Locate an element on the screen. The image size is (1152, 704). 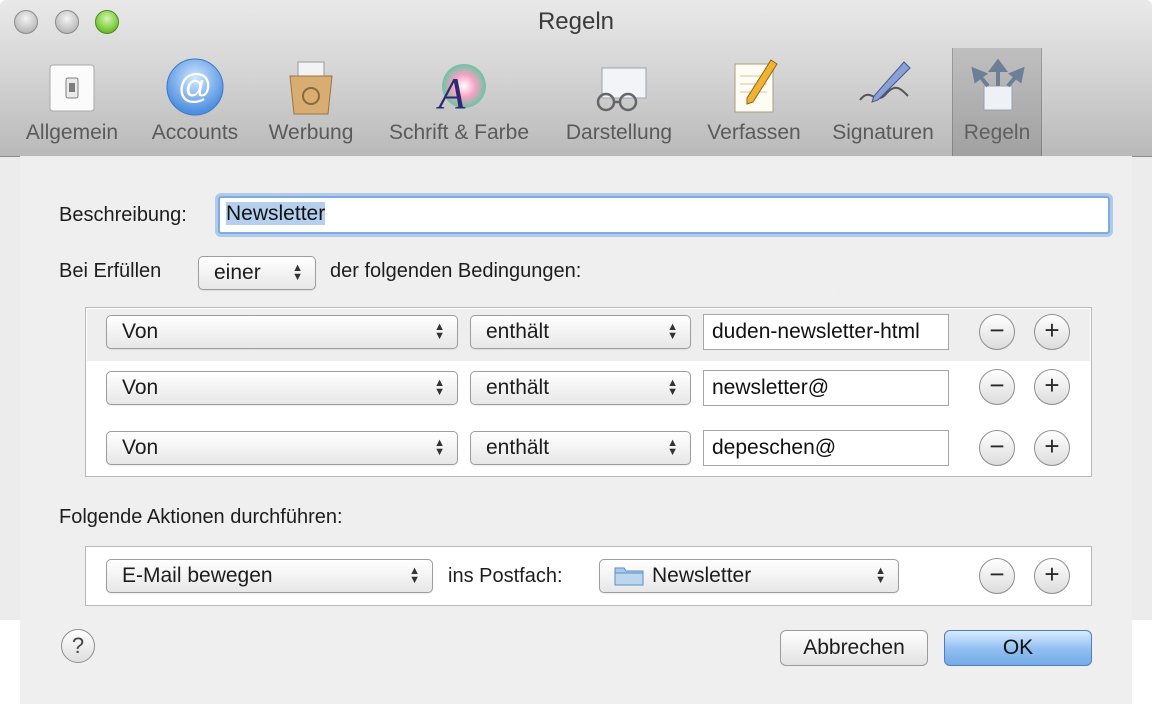
condition-prefix-label: Bei Erfüllen is located at coordinates (110, 271).